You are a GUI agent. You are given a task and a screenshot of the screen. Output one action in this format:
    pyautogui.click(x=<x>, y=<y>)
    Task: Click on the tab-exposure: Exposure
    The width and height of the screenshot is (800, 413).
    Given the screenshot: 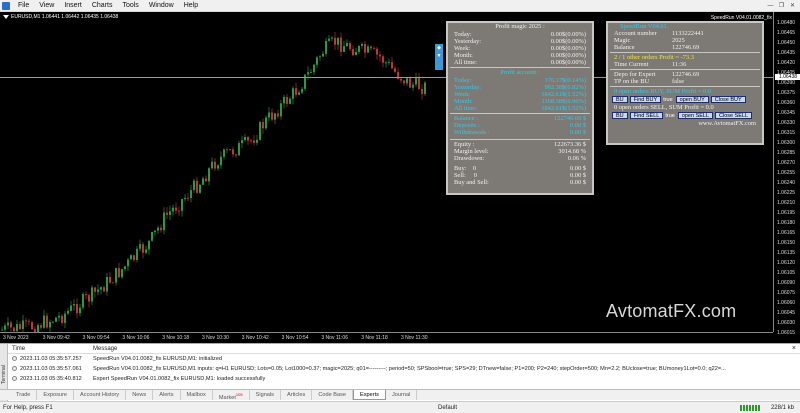 What is the action you would take?
    pyautogui.click(x=56, y=395)
    